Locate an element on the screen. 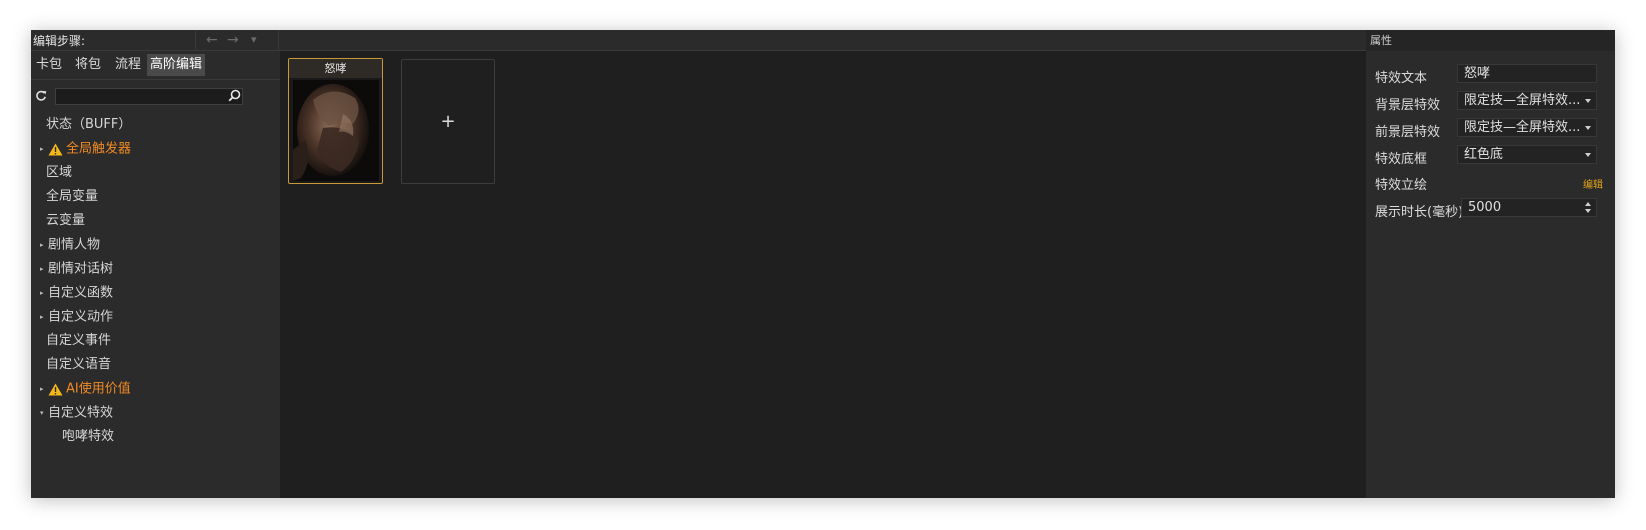  portrait-edit-link: 编辑 is located at coordinates (1593, 183).